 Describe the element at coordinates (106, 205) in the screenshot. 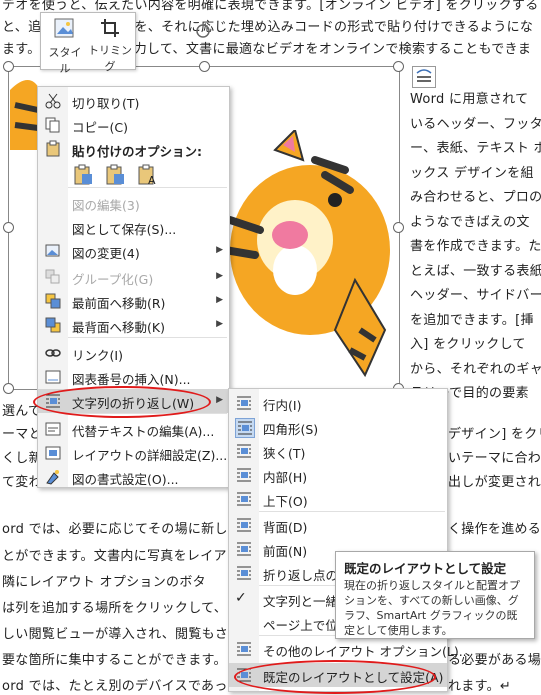

I see `menu-item-label: 図の編集(3)` at that location.